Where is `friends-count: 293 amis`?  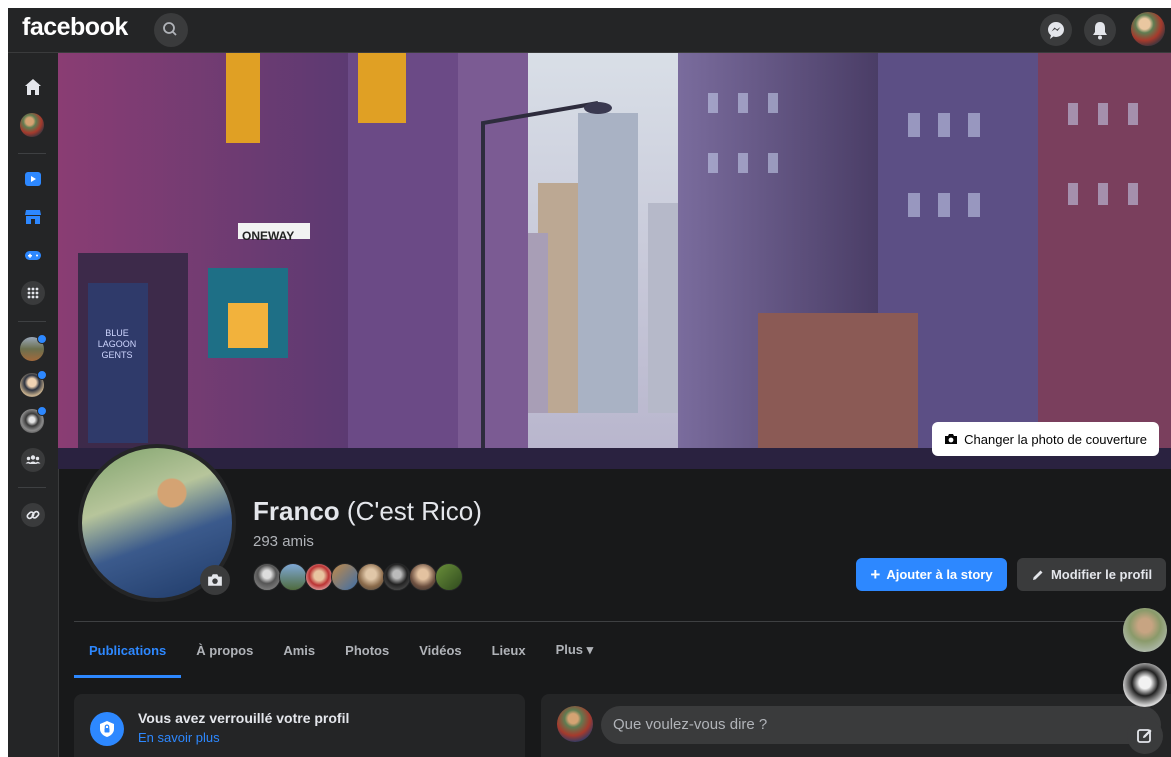 friends-count: 293 amis is located at coordinates (283, 541).